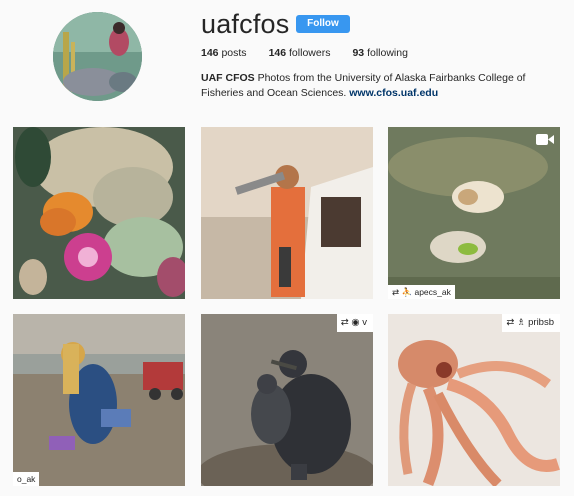  I want to click on posts-stat: 146 posts, so click(224, 53).